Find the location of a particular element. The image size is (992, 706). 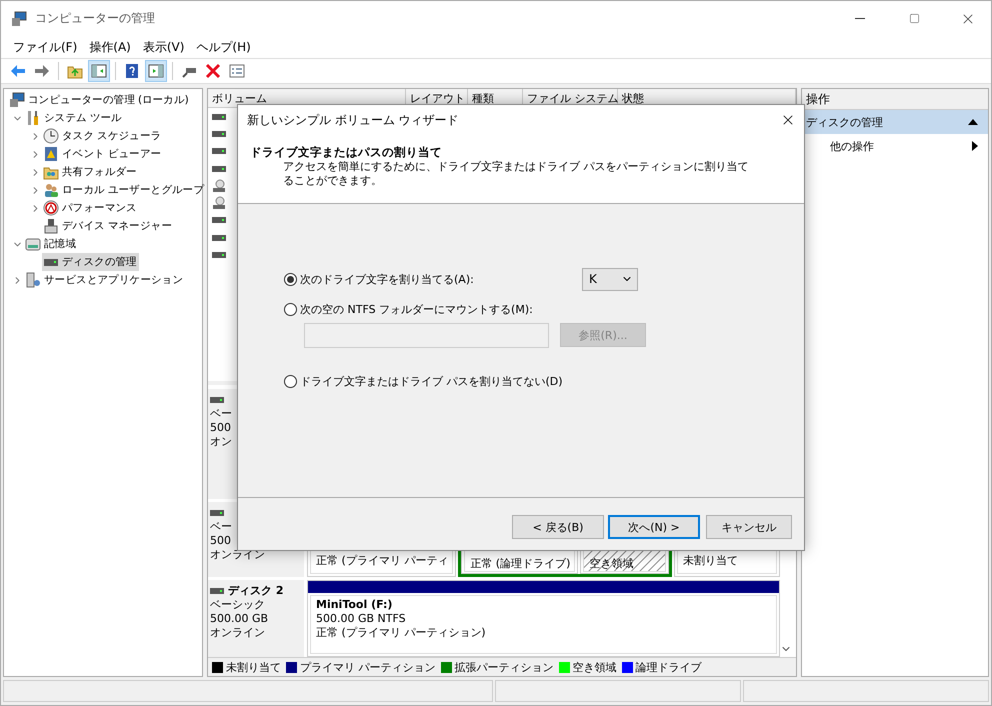

action-item: ディスクの管理 is located at coordinates (895, 122).